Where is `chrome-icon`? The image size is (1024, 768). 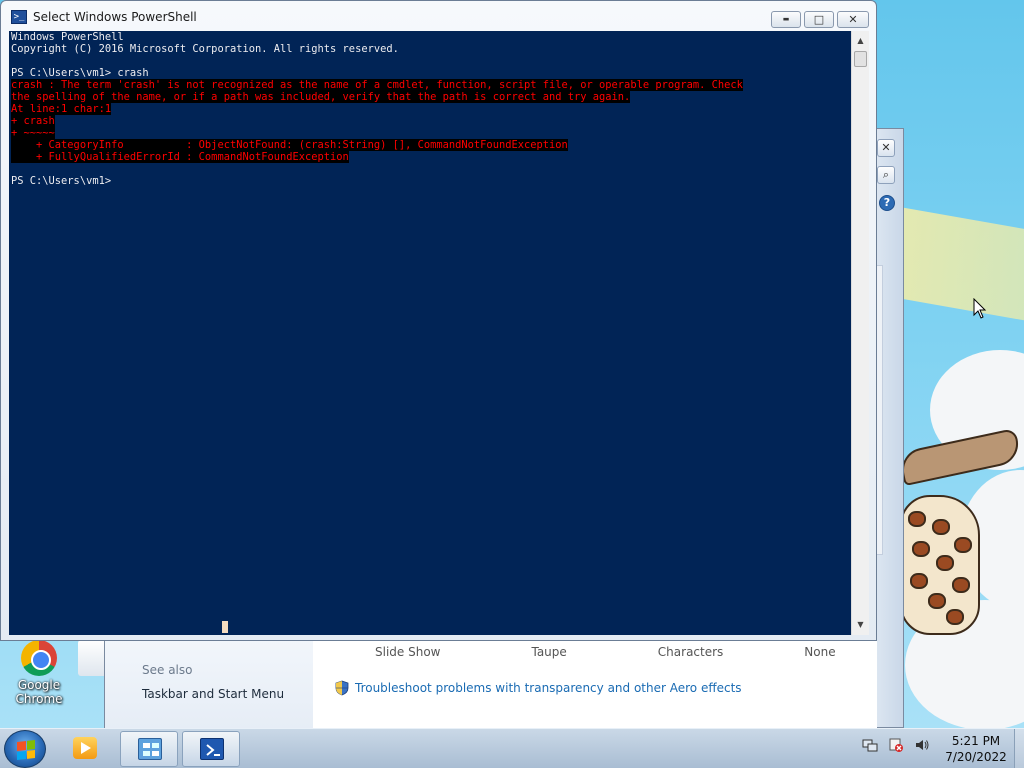
chrome-icon is located at coordinates (39, 658).